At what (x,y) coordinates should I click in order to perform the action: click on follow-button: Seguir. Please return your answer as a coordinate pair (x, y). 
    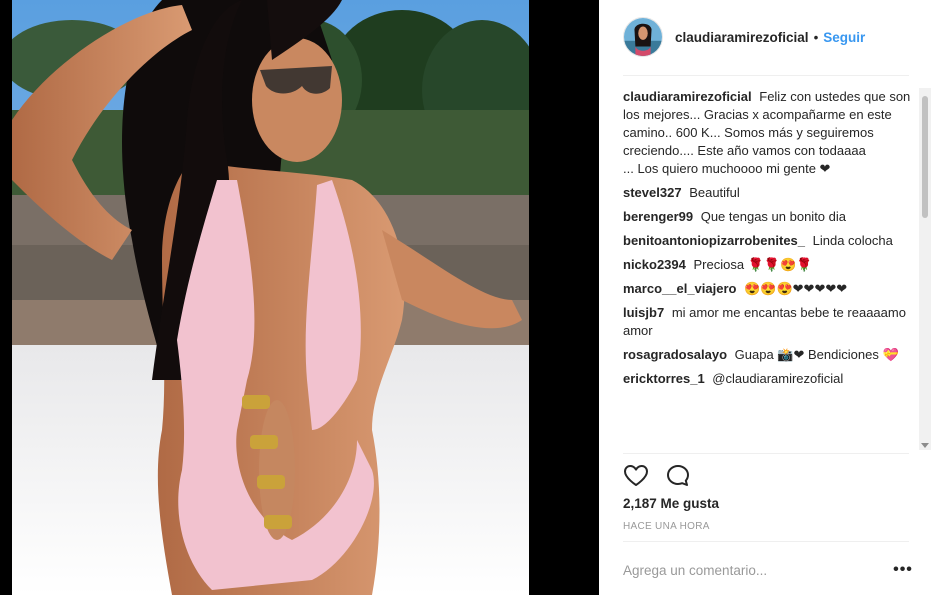
    Looking at the image, I should click on (844, 37).